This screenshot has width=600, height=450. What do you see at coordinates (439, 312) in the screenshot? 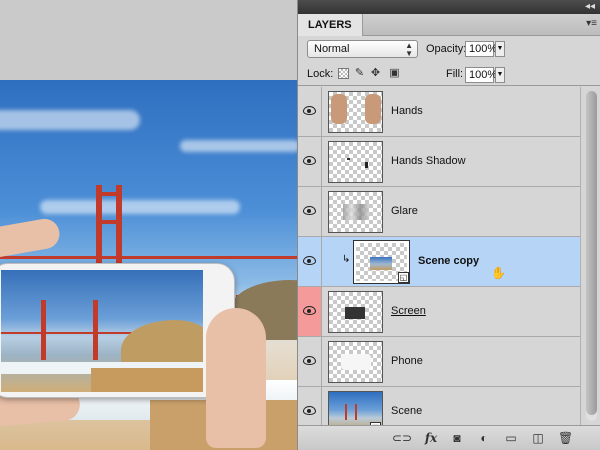
I see `layer-row-screen: Screen` at bounding box center [439, 312].